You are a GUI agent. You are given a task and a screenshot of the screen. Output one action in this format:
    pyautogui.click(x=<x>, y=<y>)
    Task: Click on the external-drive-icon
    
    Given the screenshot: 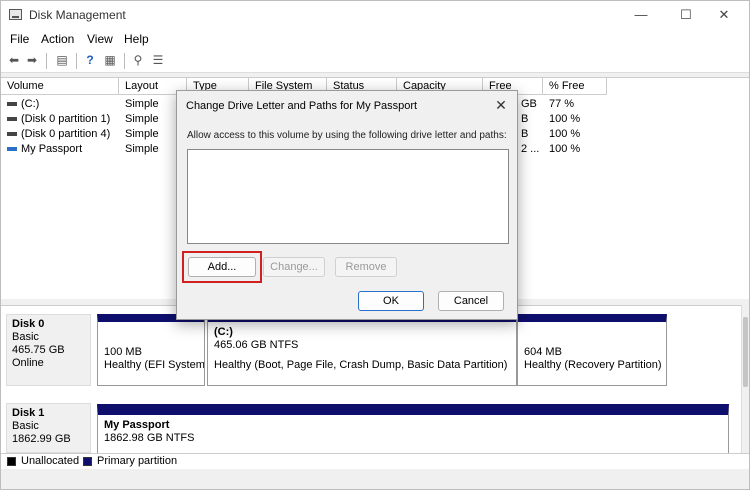 What is the action you would take?
    pyautogui.click(x=12, y=149)
    